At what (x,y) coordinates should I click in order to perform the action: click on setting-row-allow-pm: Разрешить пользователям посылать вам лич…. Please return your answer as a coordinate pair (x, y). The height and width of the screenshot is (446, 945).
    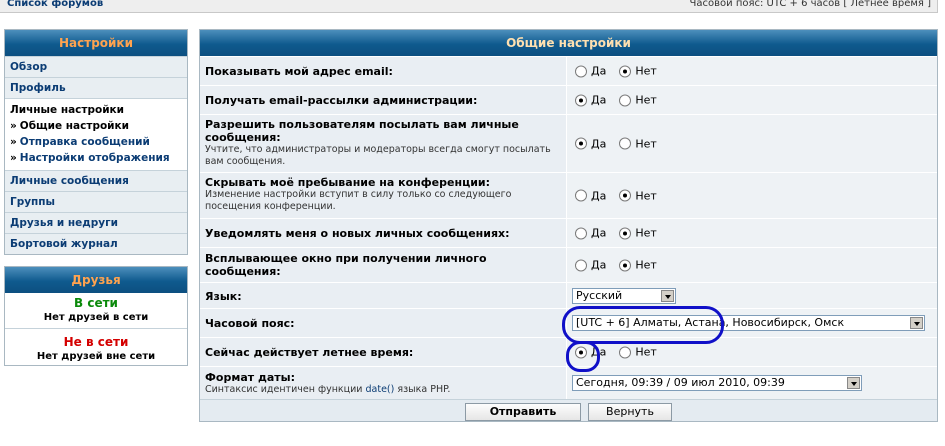
    Looking at the image, I should click on (568, 143).